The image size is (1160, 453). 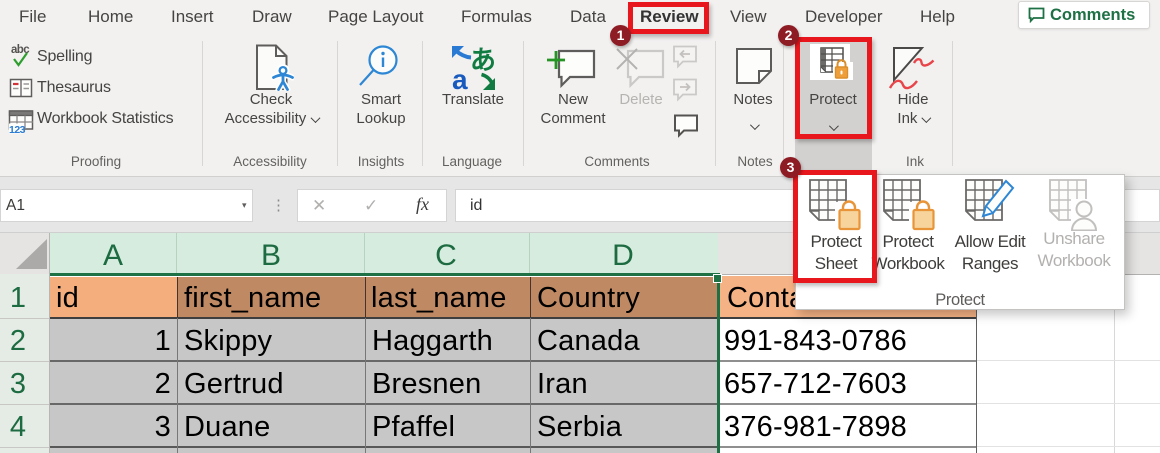 I want to click on svg-text: a, so click(x=460, y=78).